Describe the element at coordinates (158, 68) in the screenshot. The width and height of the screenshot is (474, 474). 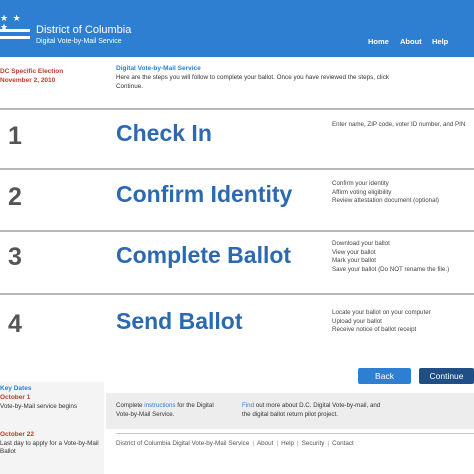
I see `intro-title: Digital Vote-by-Mail Service` at that location.